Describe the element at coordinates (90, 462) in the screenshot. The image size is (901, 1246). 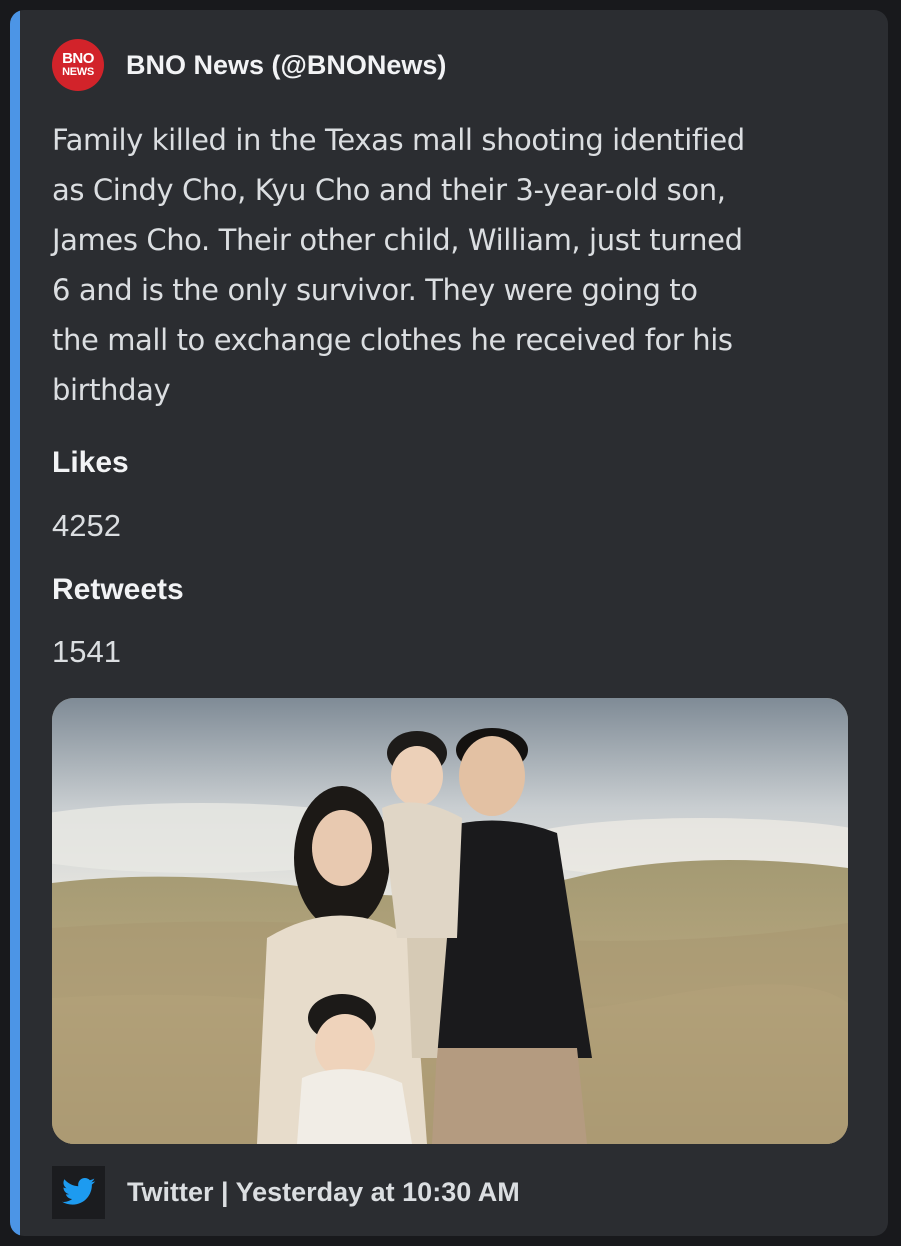
I see `likes-label: Likes` at that location.